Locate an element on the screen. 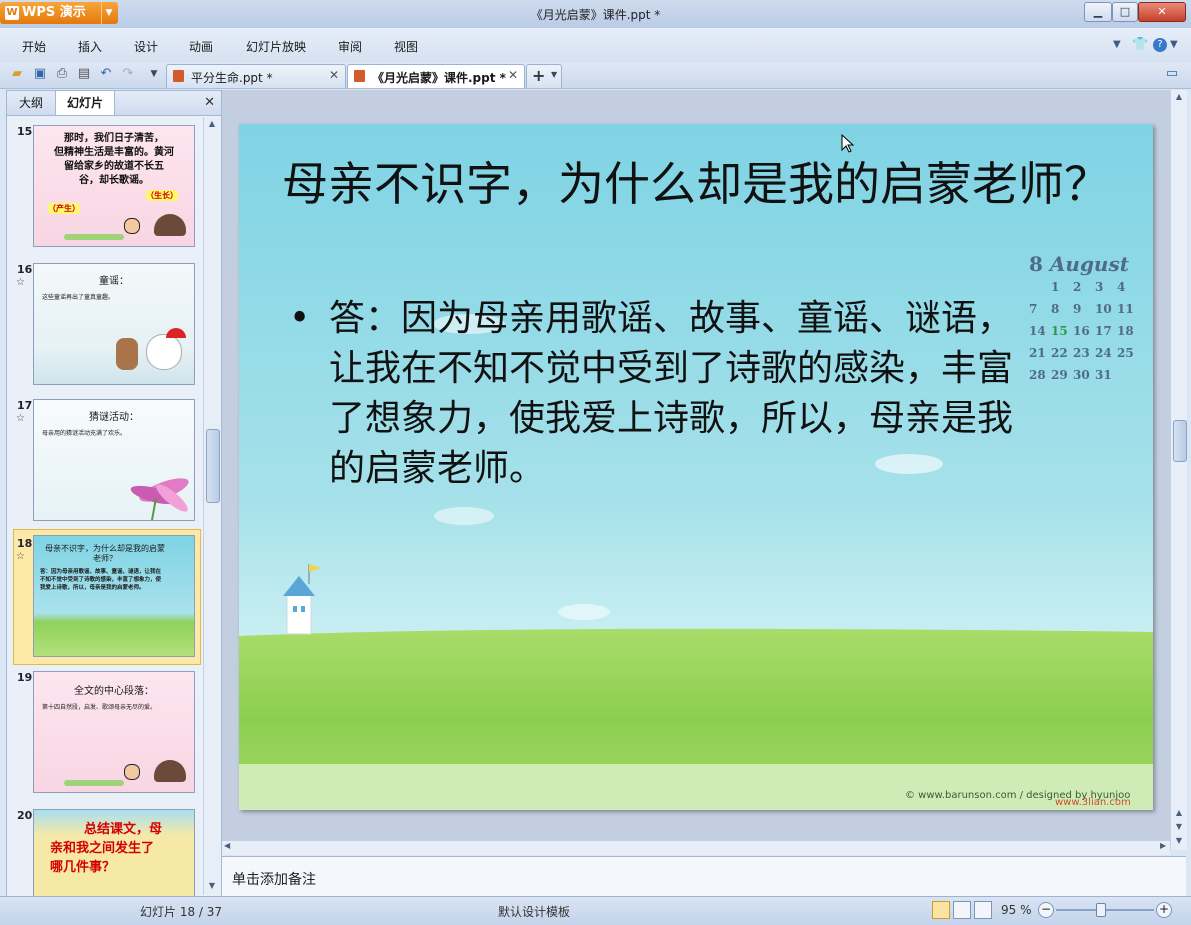 This screenshot has width=1191, height=925. watermark: www.3lian.com is located at coordinates (1093, 802).